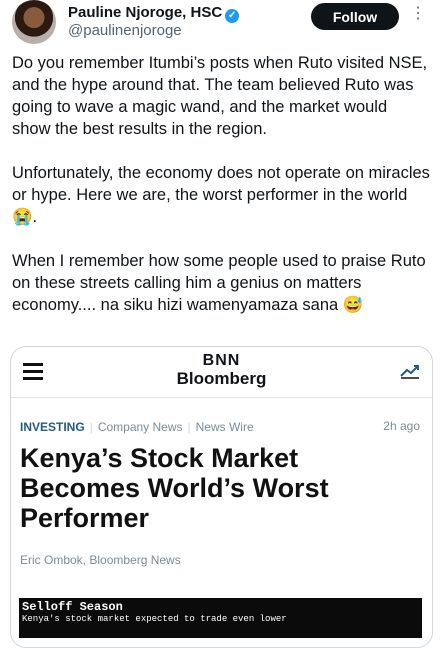 This screenshot has width=442, height=648. I want to click on bnn-bloomberg-logo: BNN Bloomberg, so click(221, 371).